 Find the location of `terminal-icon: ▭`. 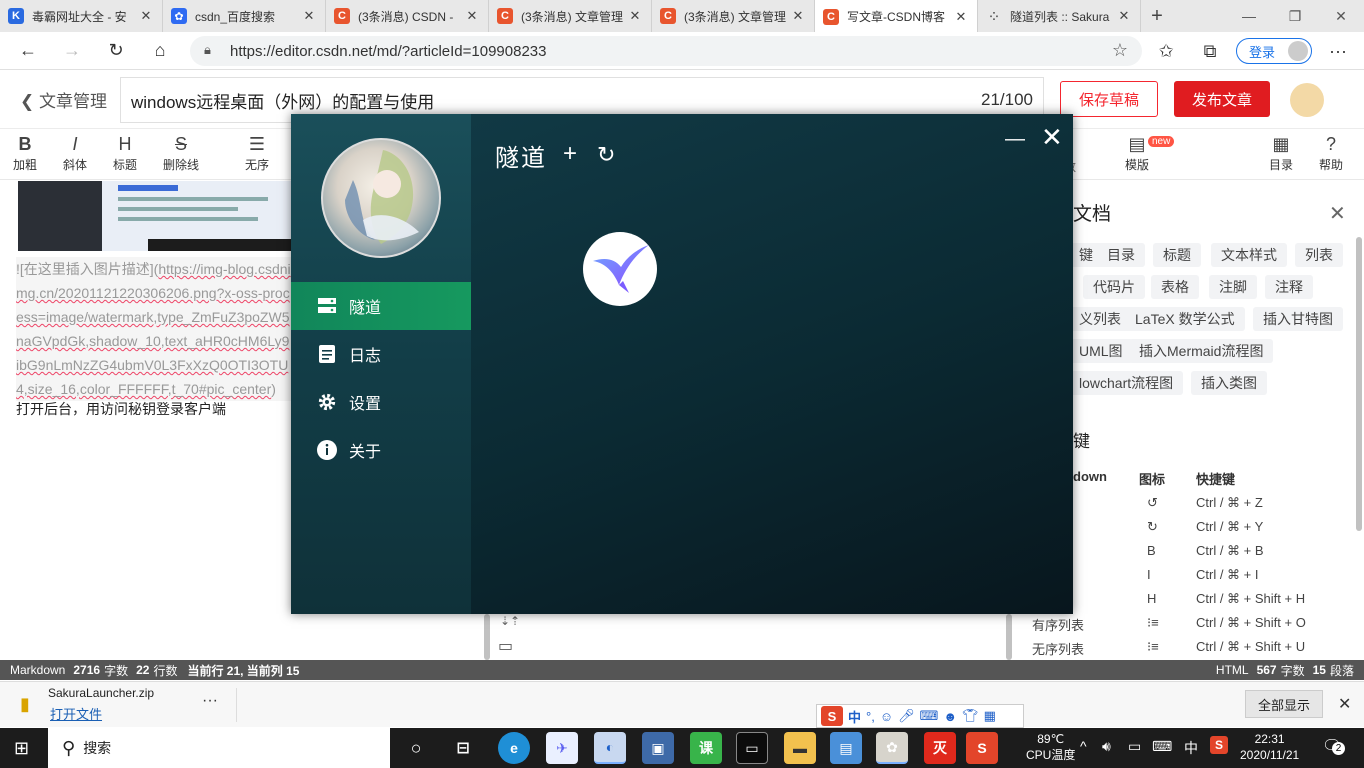

terminal-icon: ▭ is located at coordinates (752, 748).